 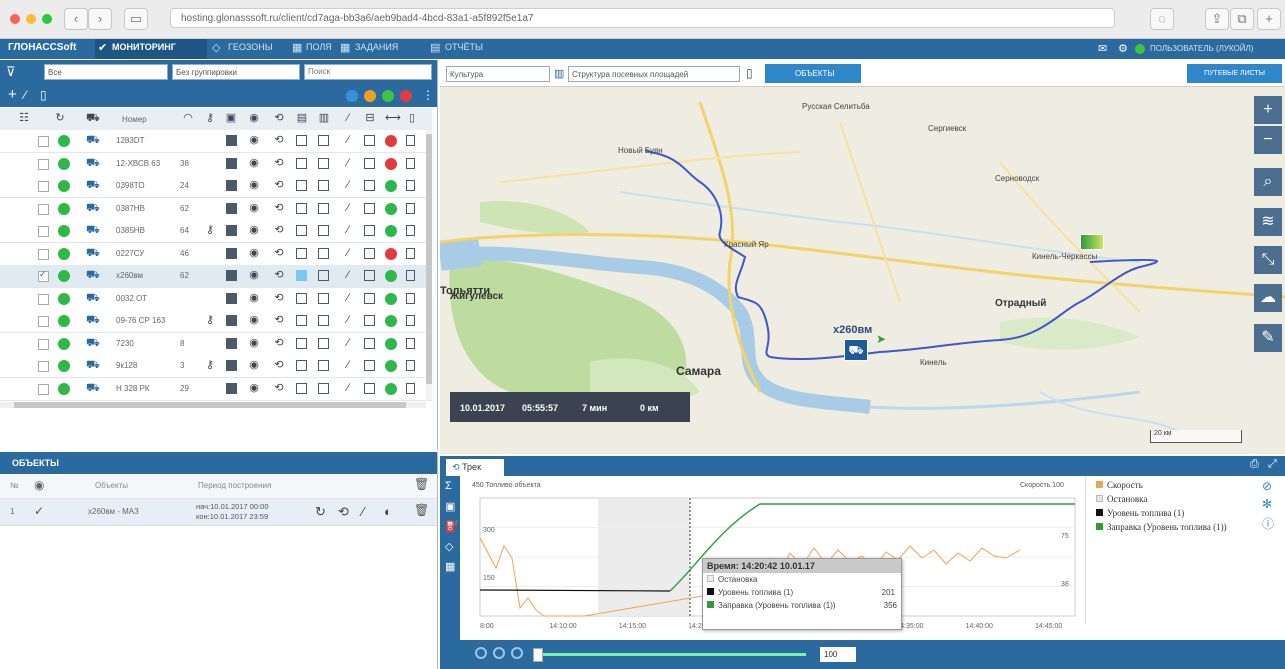 What do you see at coordinates (1242, 19) in the screenshot?
I see `tabs-icon: ⧉` at bounding box center [1242, 19].